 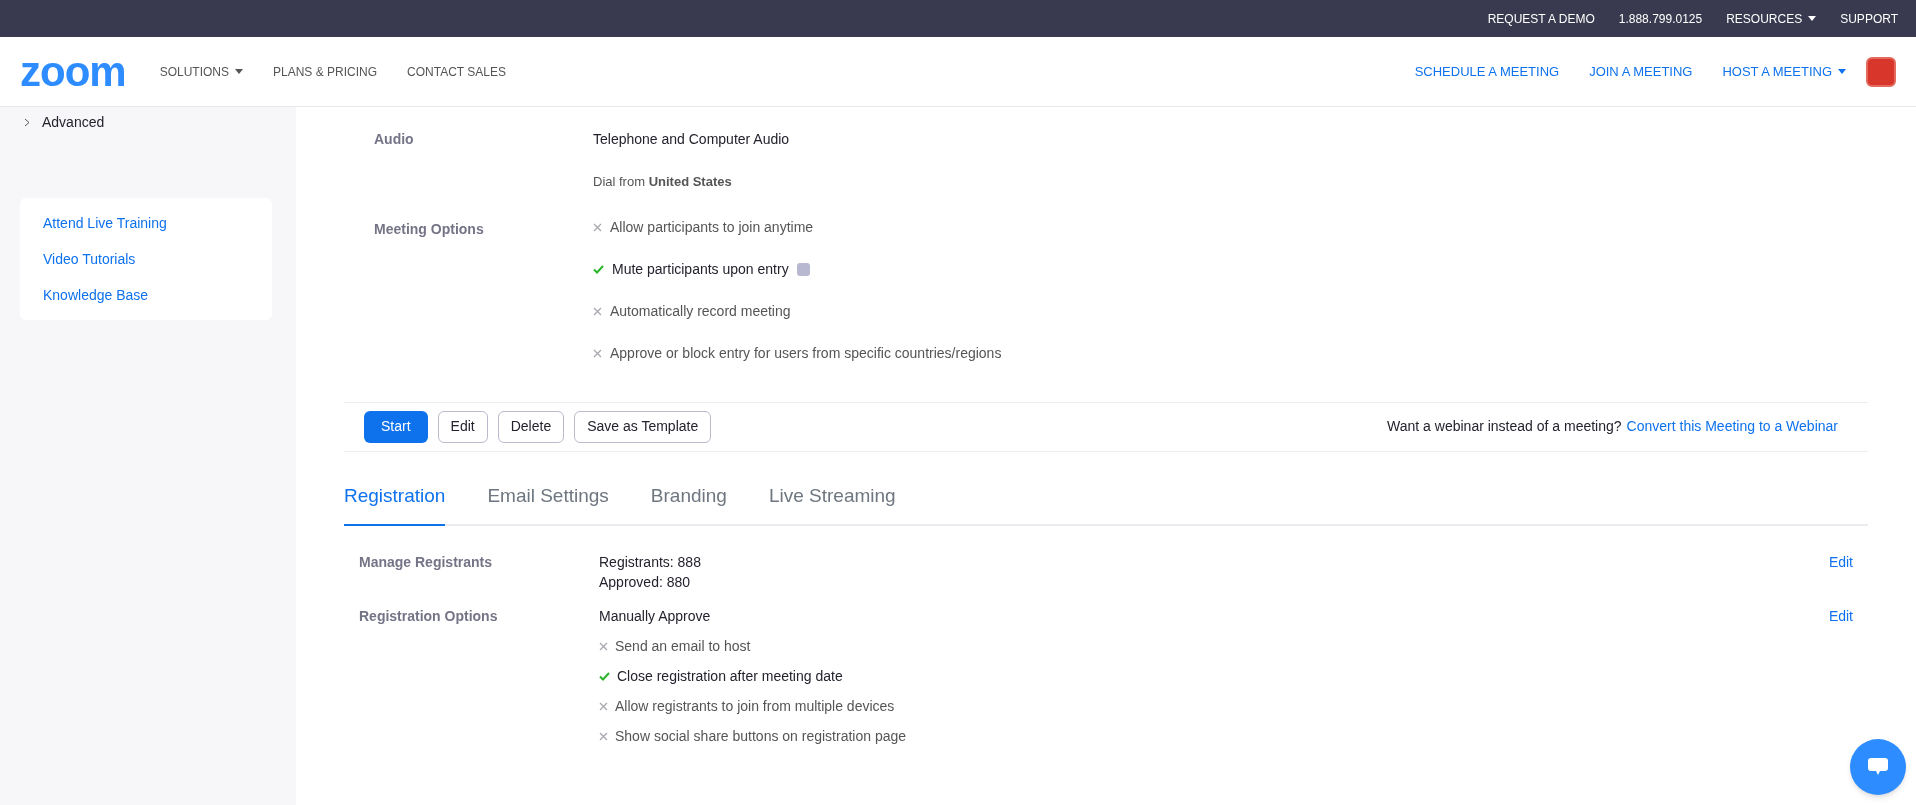 I want to click on option-text: Allow participants to join anytime, so click(x=712, y=227).